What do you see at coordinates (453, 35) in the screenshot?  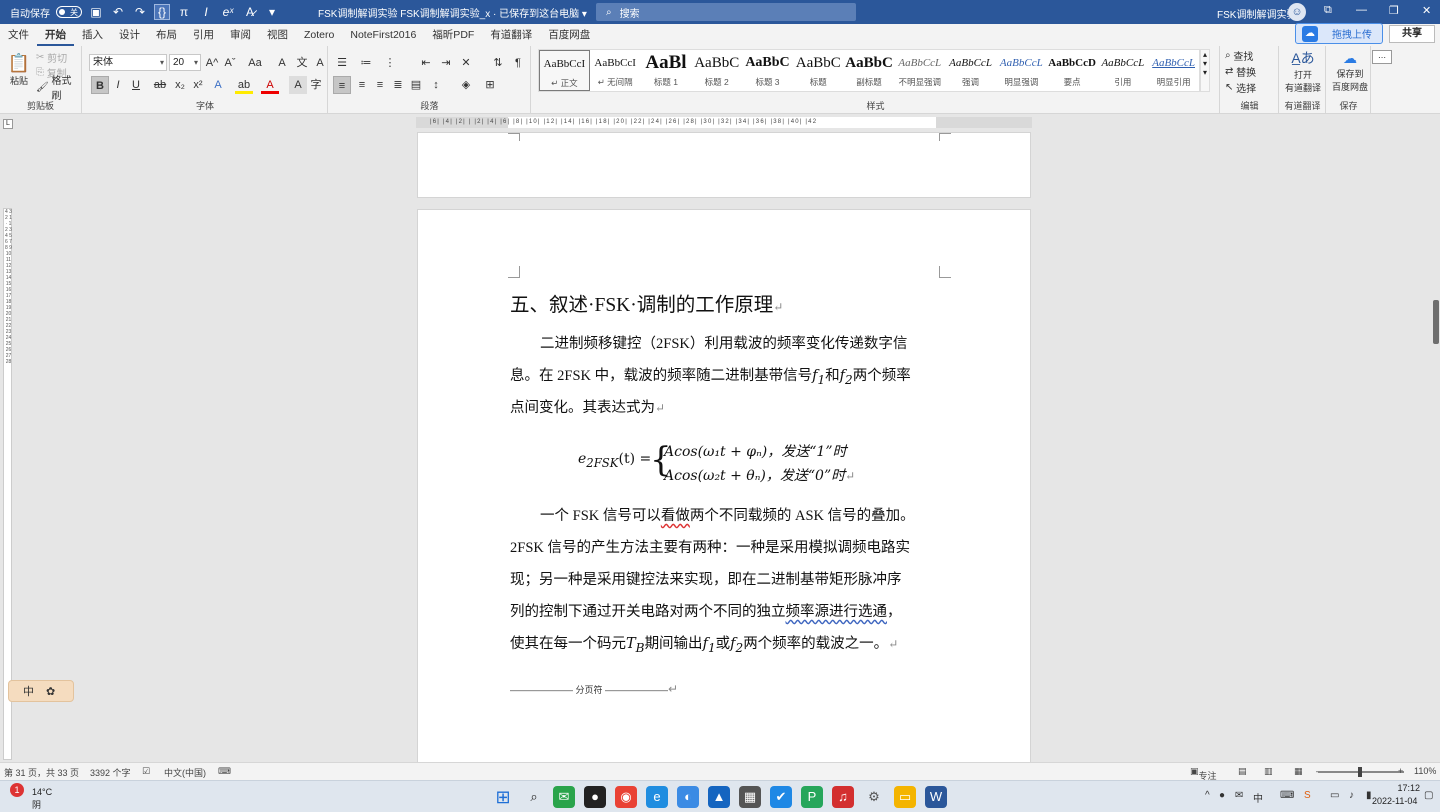 I see `tab-foxit-pdf: 福昕PDF` at bounding box center [453, 35].